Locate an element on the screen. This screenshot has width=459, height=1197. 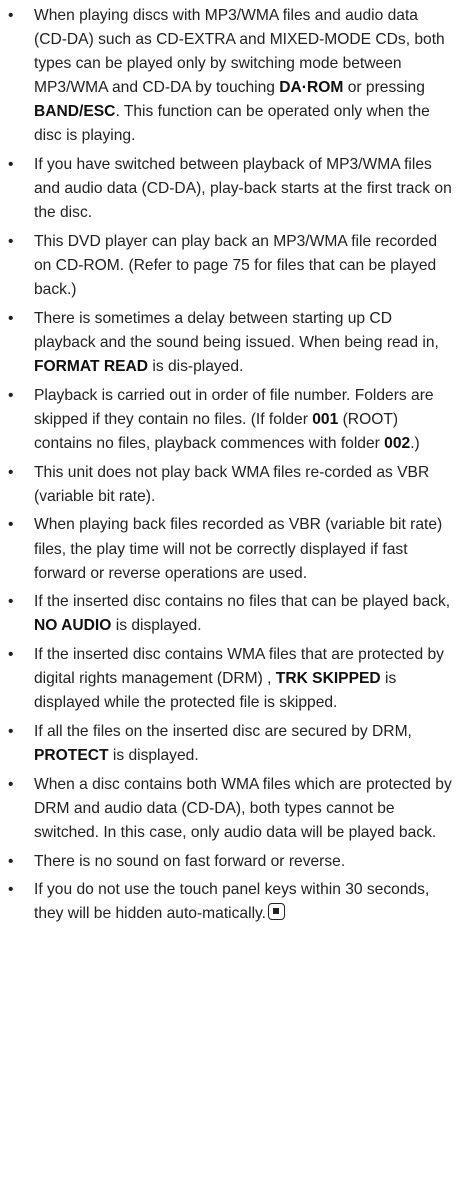
bold-term: NO AUDIO is located at coordinates (73, 626).